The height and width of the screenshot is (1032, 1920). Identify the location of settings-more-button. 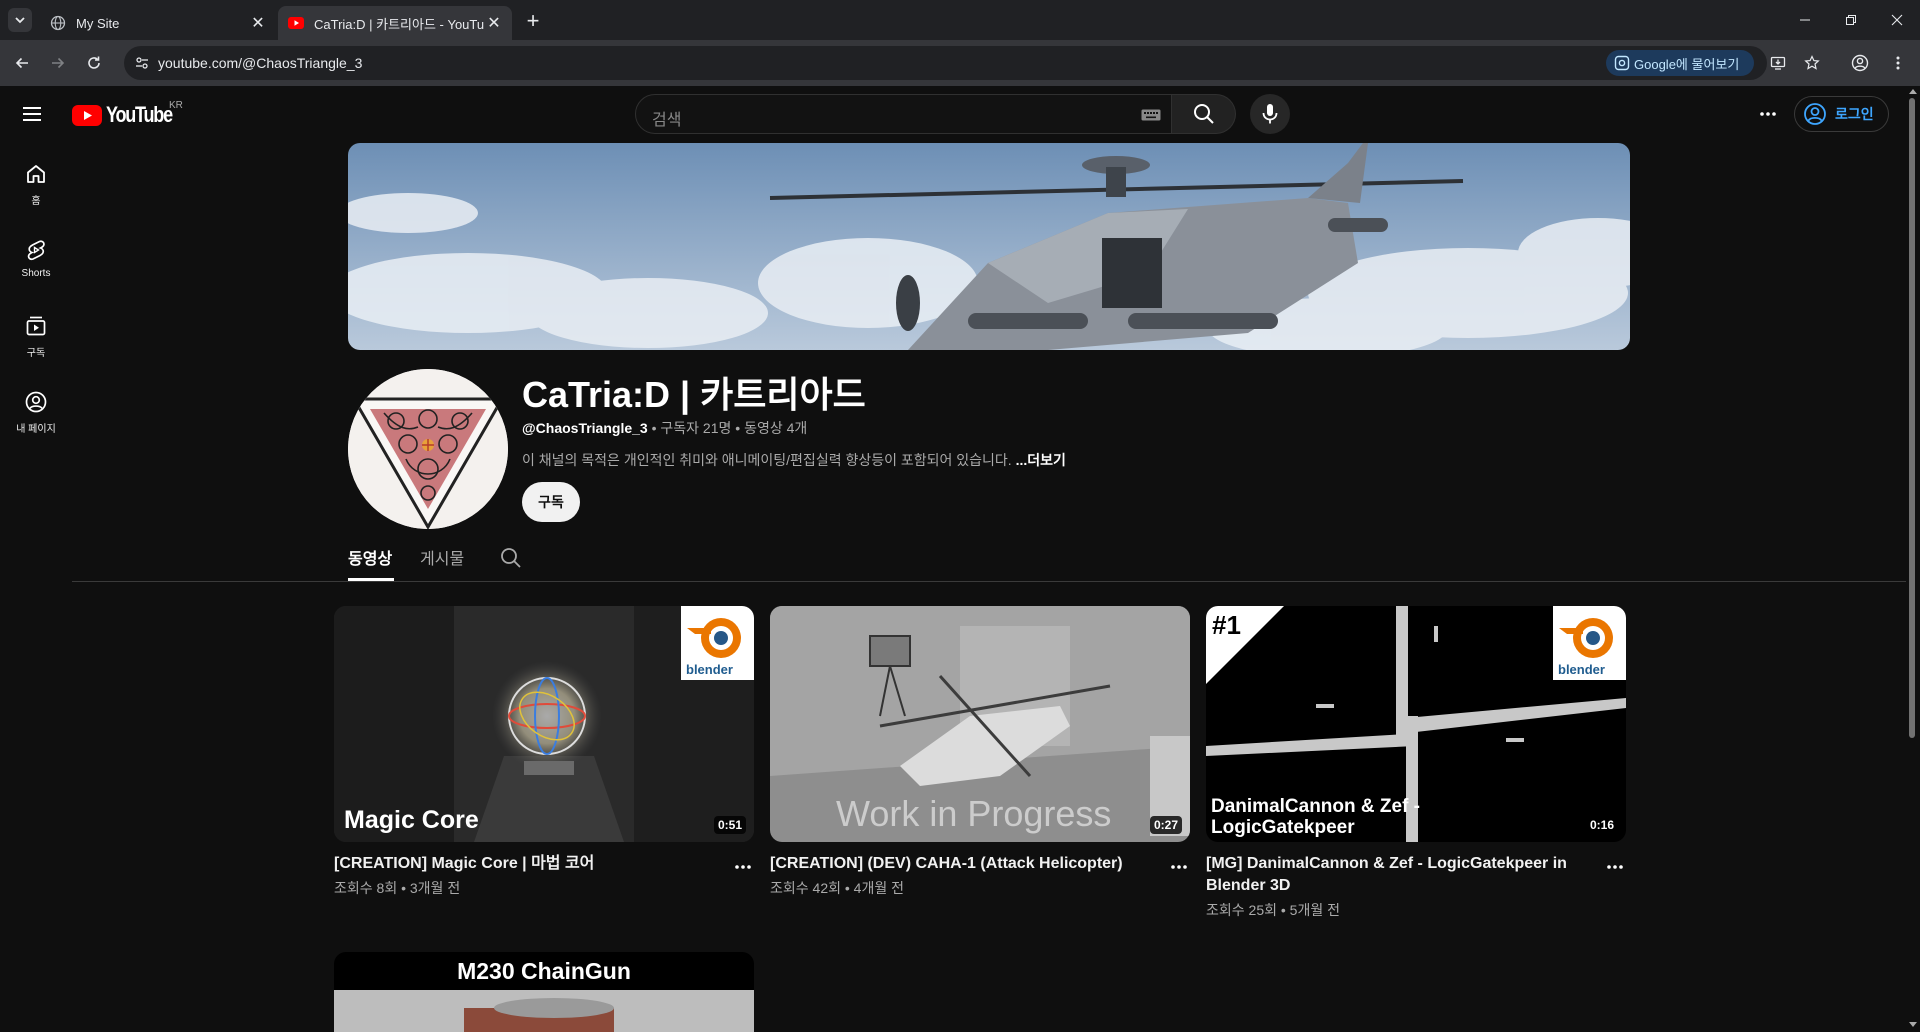
(1768, 114).